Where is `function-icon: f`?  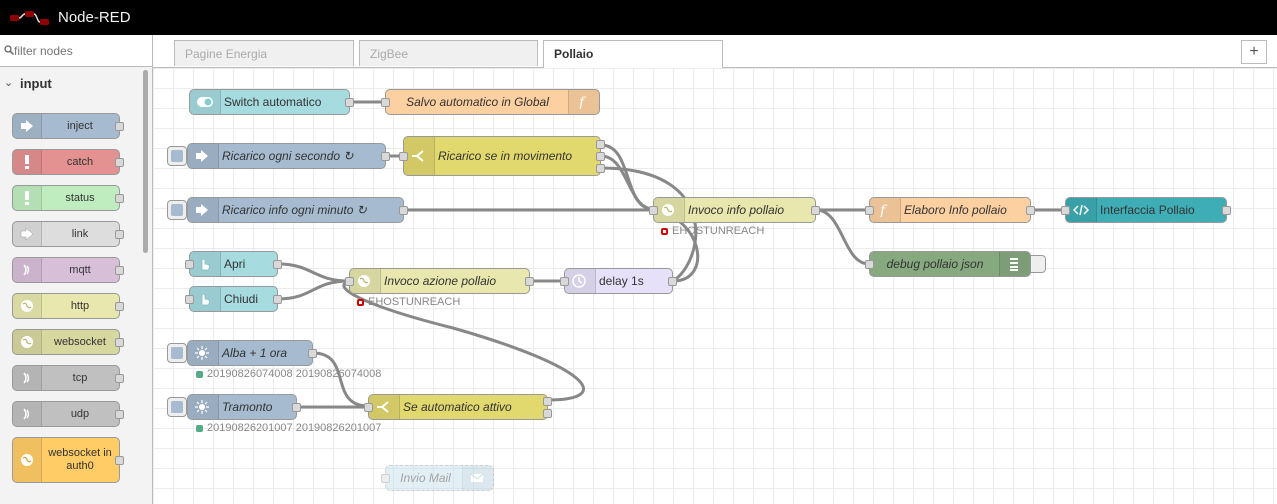 function-icon: f is located at coordinates (583, 102).